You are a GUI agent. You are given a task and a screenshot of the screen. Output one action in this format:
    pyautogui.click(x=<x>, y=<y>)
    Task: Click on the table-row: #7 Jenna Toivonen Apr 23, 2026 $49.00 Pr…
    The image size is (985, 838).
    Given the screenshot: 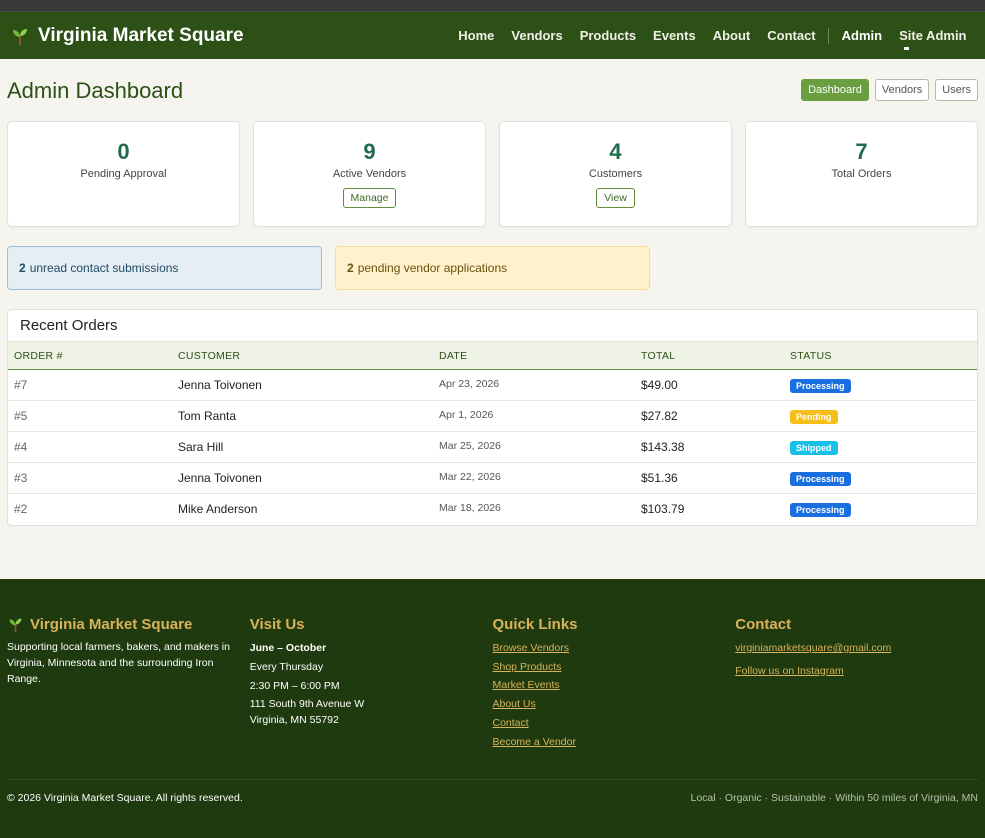 What is the action you would take?
    pyautogui.click(x=492, y=385)
    